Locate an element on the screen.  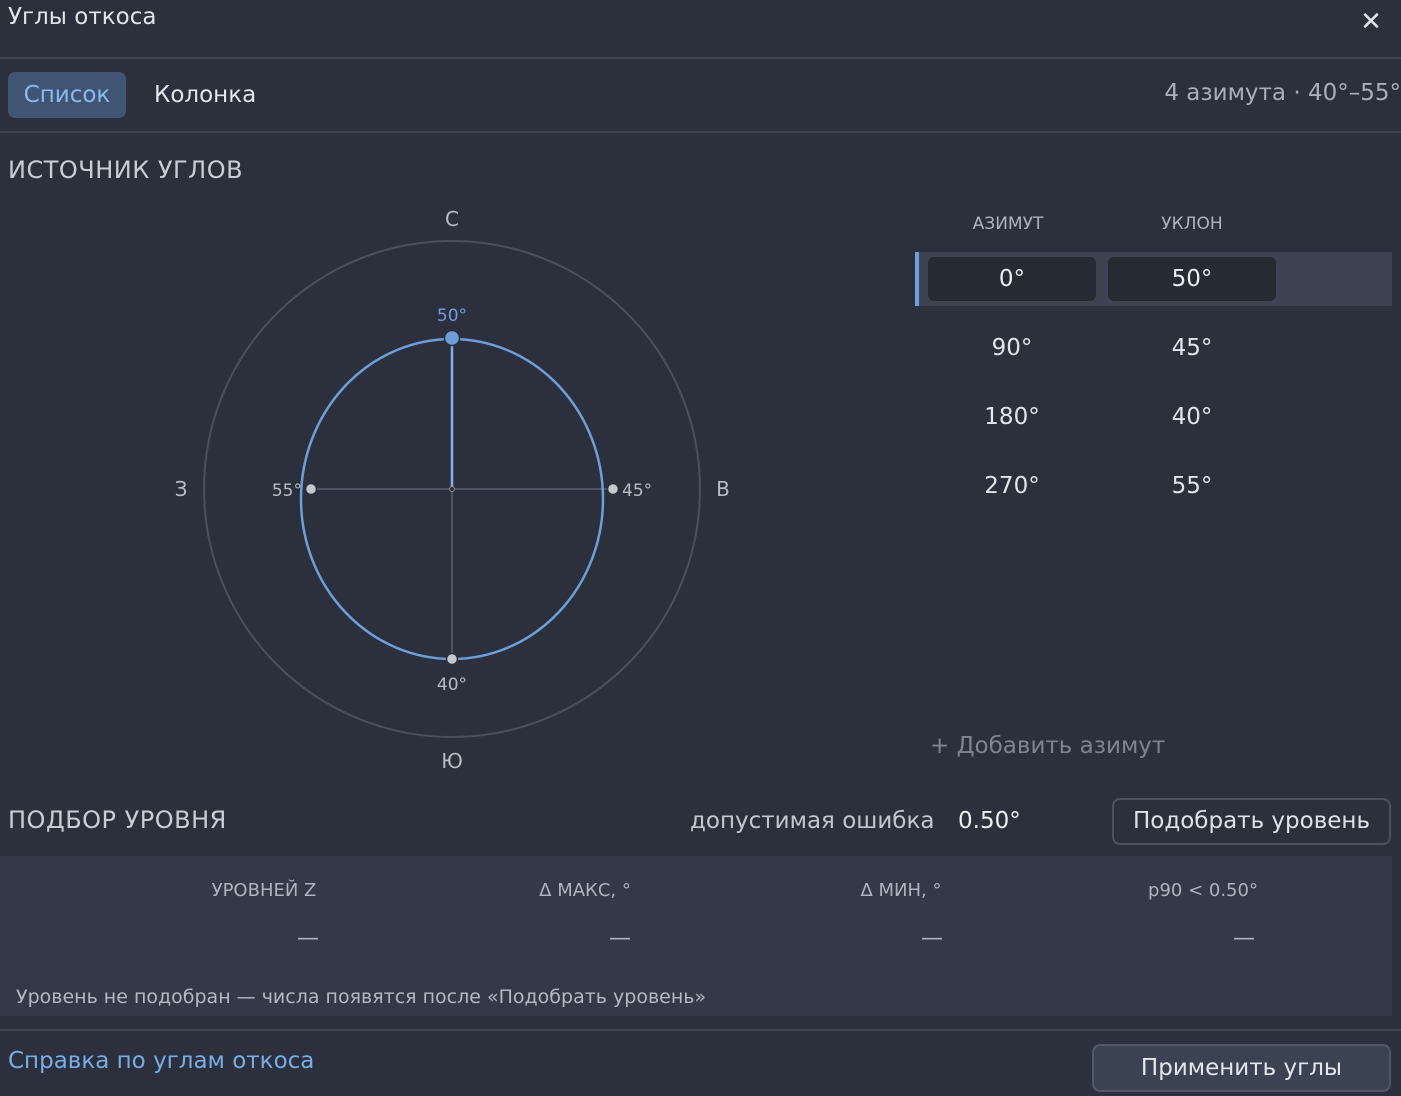
compass-label-south: Ю is located at coordinates (452, 761).